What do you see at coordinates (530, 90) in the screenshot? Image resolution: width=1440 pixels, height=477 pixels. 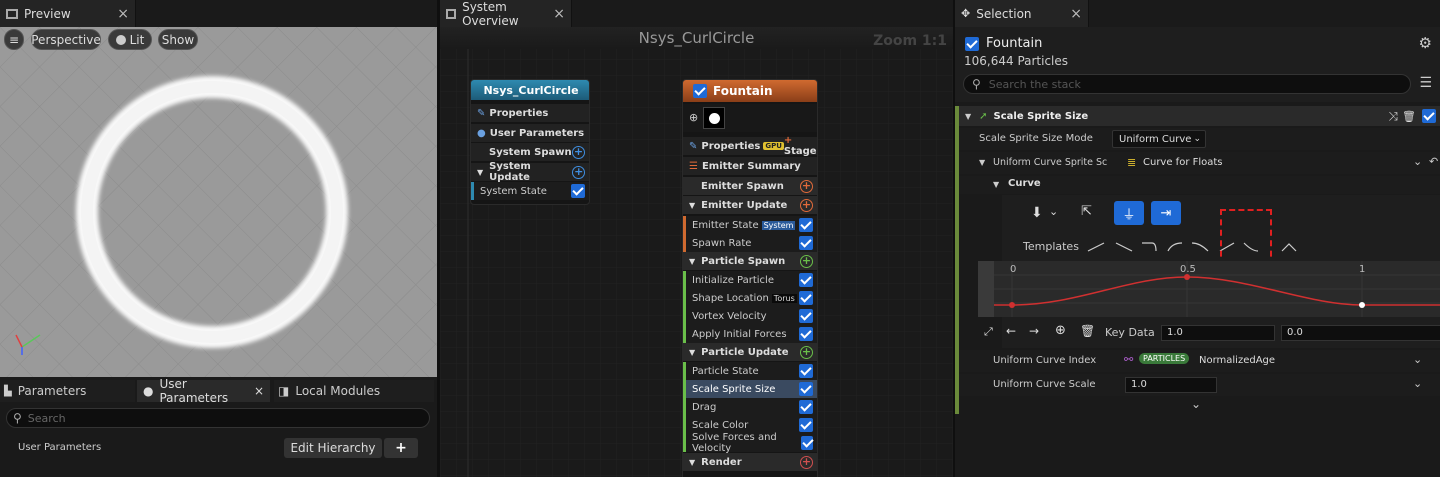 I see `system-node-header: Nsys_CurlCircle` at bounding box center [530, 90].